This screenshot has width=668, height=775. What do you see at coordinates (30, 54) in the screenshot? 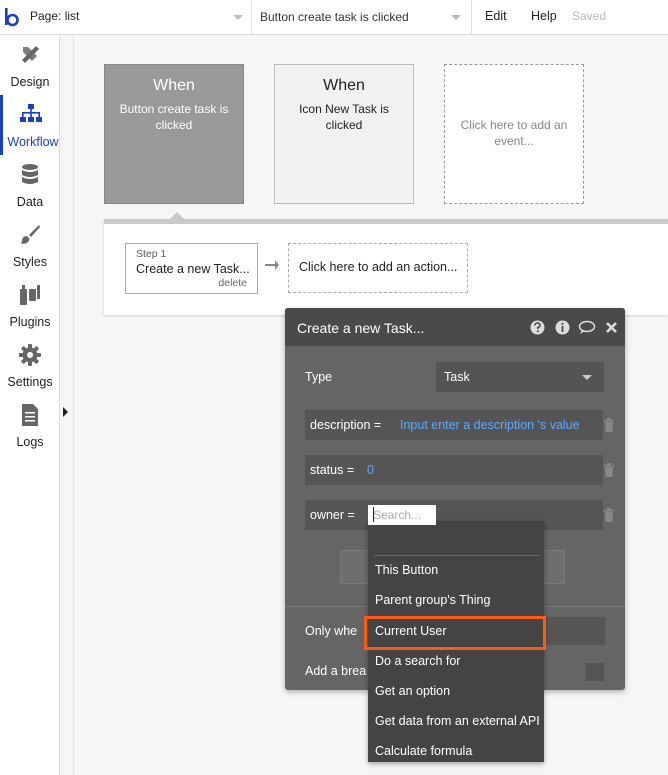
I see `design-icon` at bounding box center [30, 54].